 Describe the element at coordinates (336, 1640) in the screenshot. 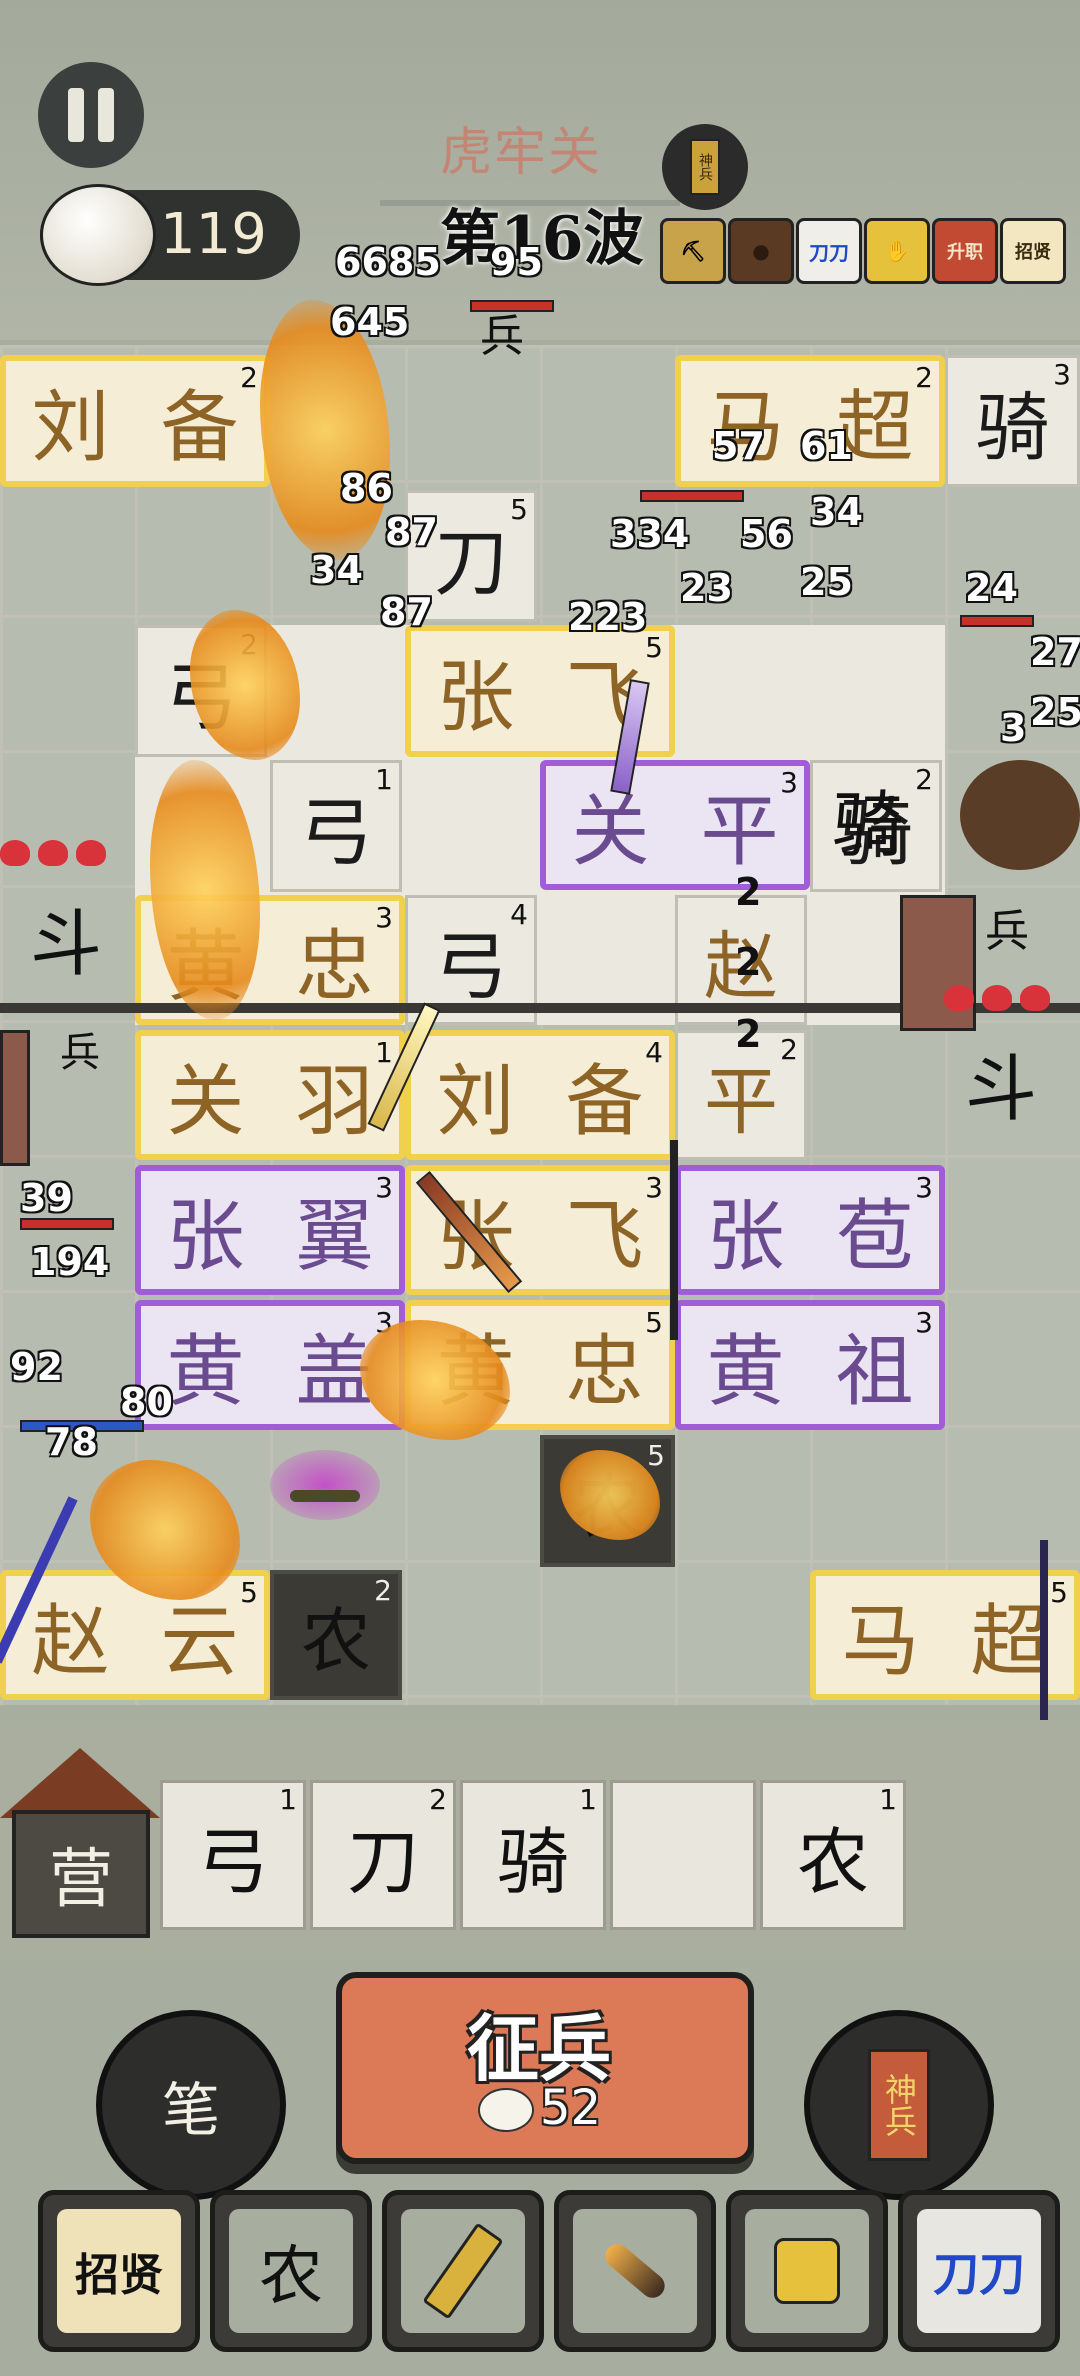

I see `soldier-label: 农` at that location.